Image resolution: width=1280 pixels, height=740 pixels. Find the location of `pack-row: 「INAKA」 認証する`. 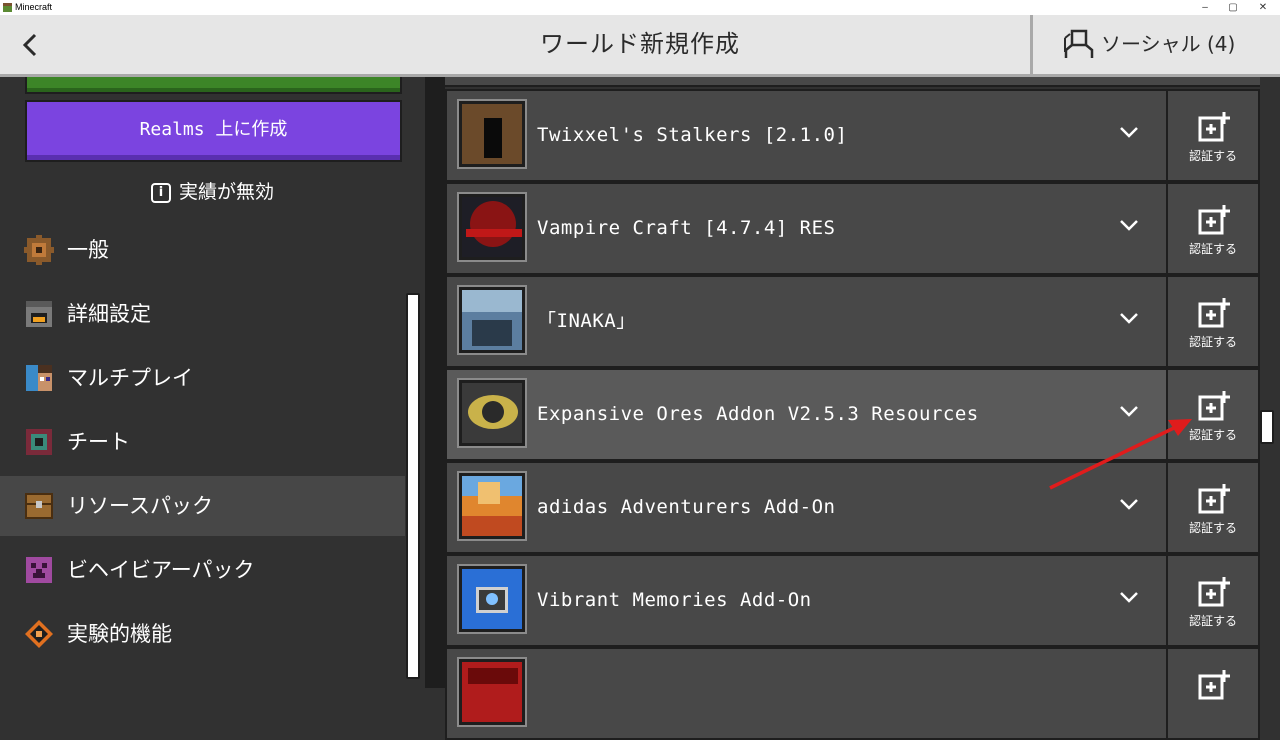

pack-row: 「INAKA」 認証する is located at coordinates (852, 321).